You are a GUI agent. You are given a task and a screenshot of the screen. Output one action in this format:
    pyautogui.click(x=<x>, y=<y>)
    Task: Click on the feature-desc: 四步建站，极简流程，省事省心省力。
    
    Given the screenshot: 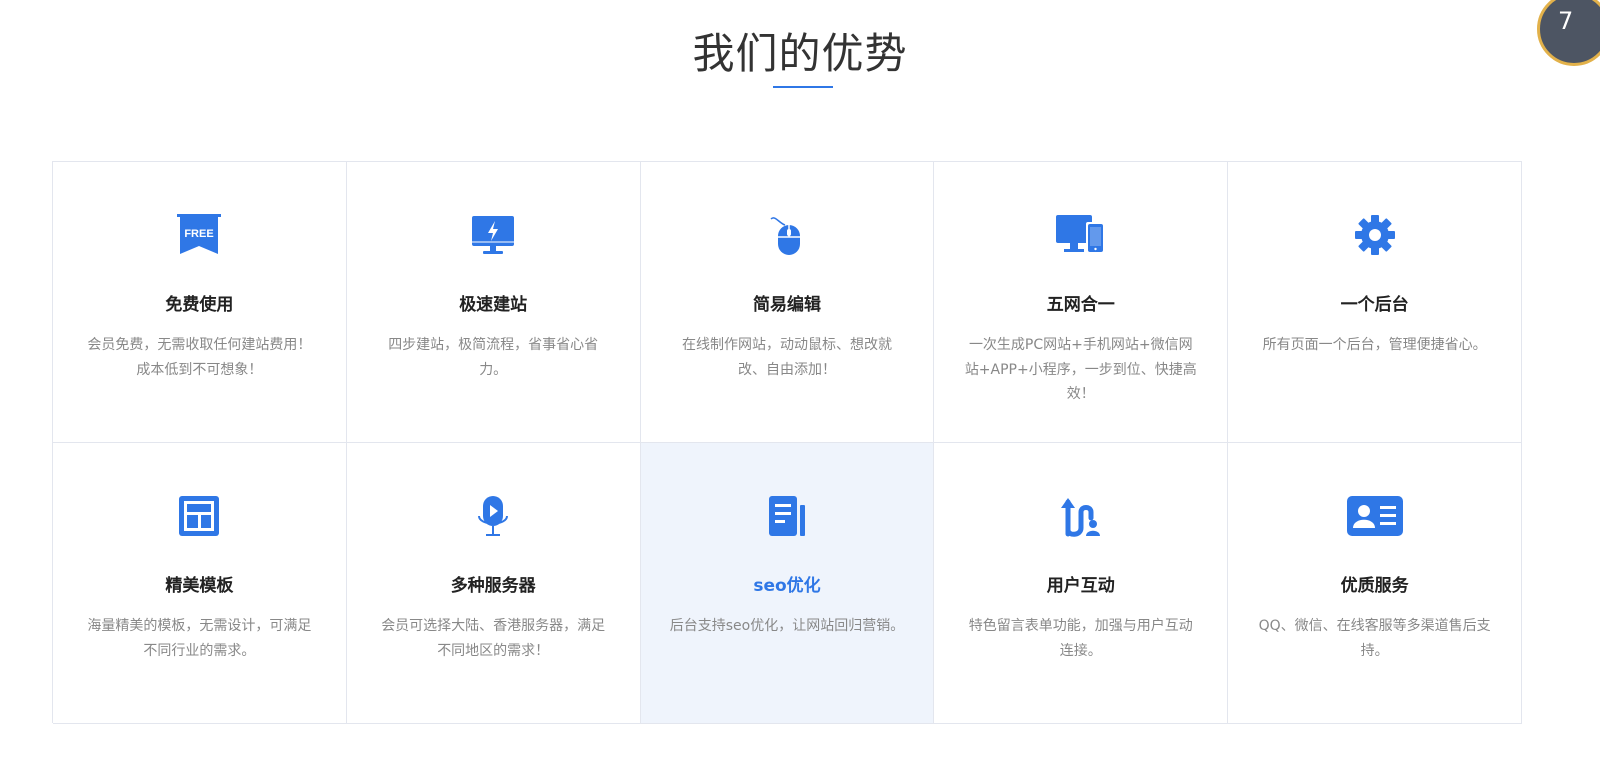 What is the action you would take?
    pyautogui.click(x=493, y=357)
    